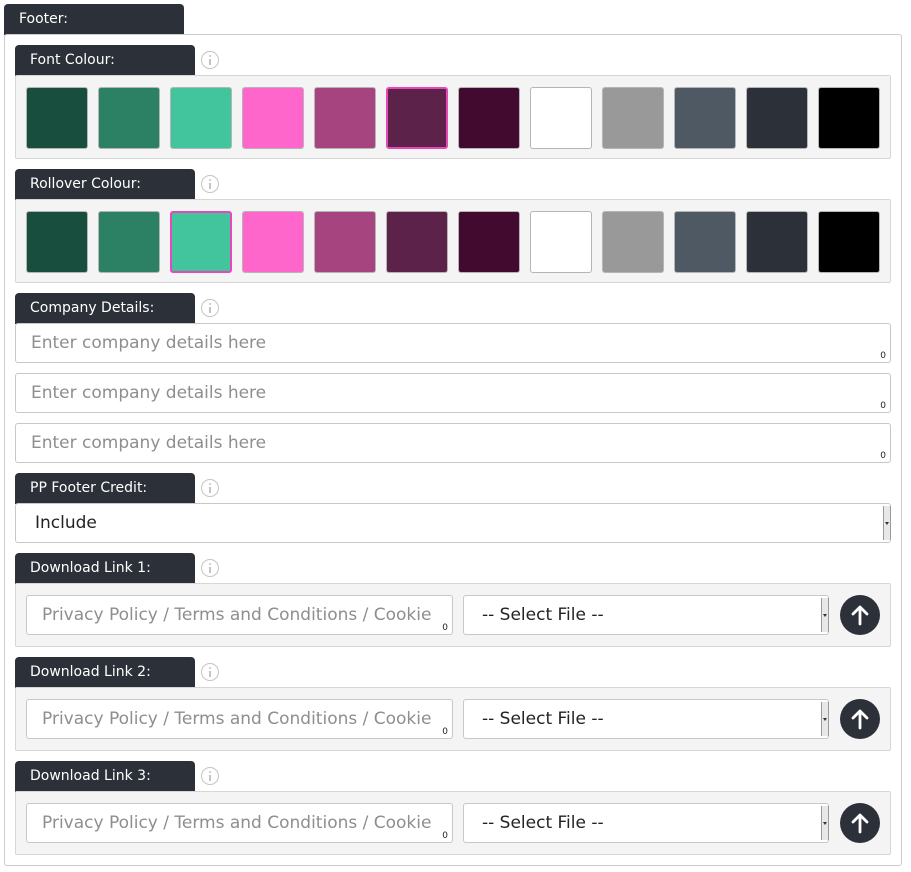 This screenshot has height=872, width=911. Describe the element at coordinates (149, 393) in the screenshot. I see `company-details-field-2-placeholder: Enter company details here` at that location.